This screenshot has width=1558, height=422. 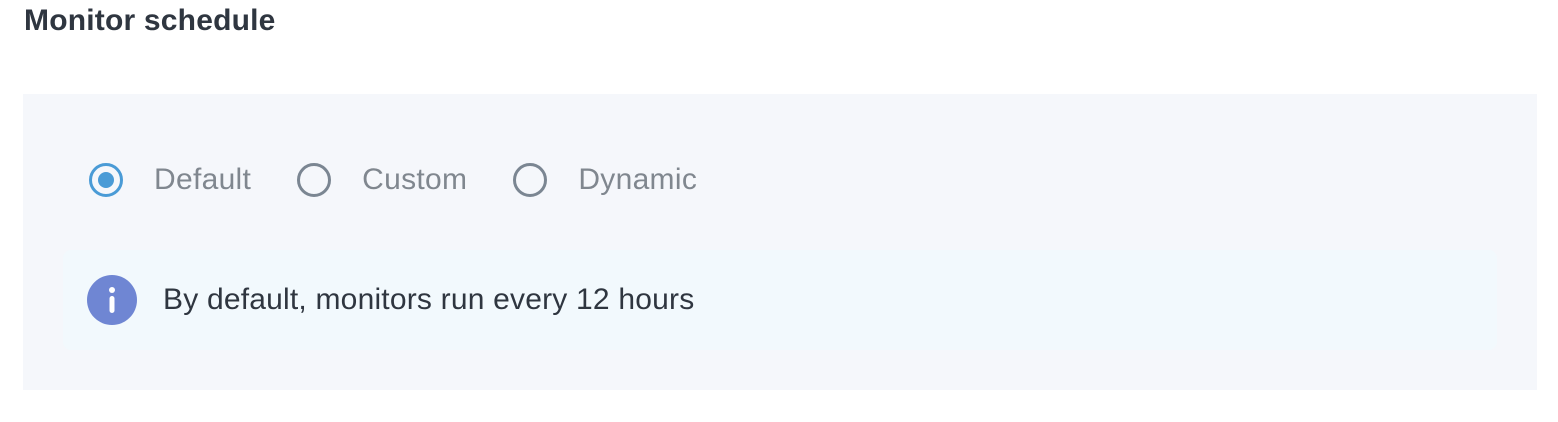 What do you see at coordinates (314, 180) in the screenshot?
I see `radio-button-custom` at bounding box center [314, 180].